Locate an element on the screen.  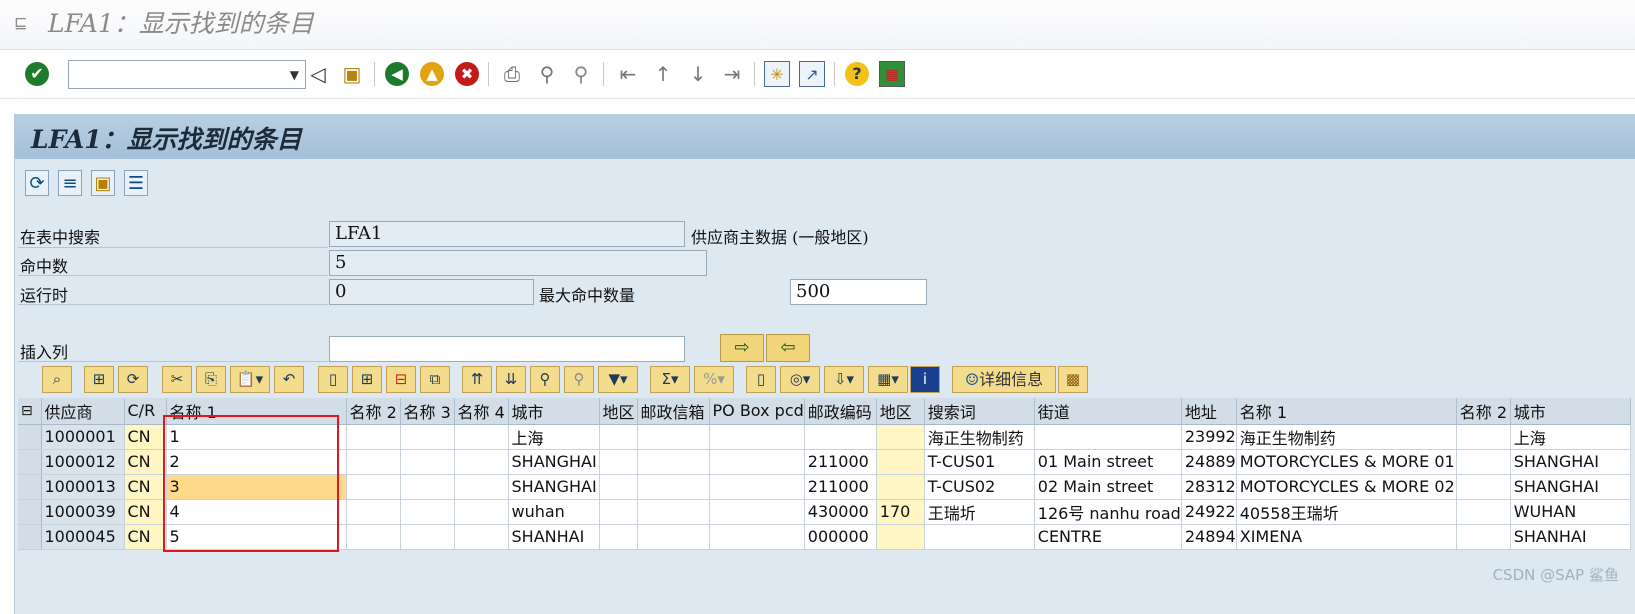
details-view-icon: ⌕ is located at coordinates (57, 379).